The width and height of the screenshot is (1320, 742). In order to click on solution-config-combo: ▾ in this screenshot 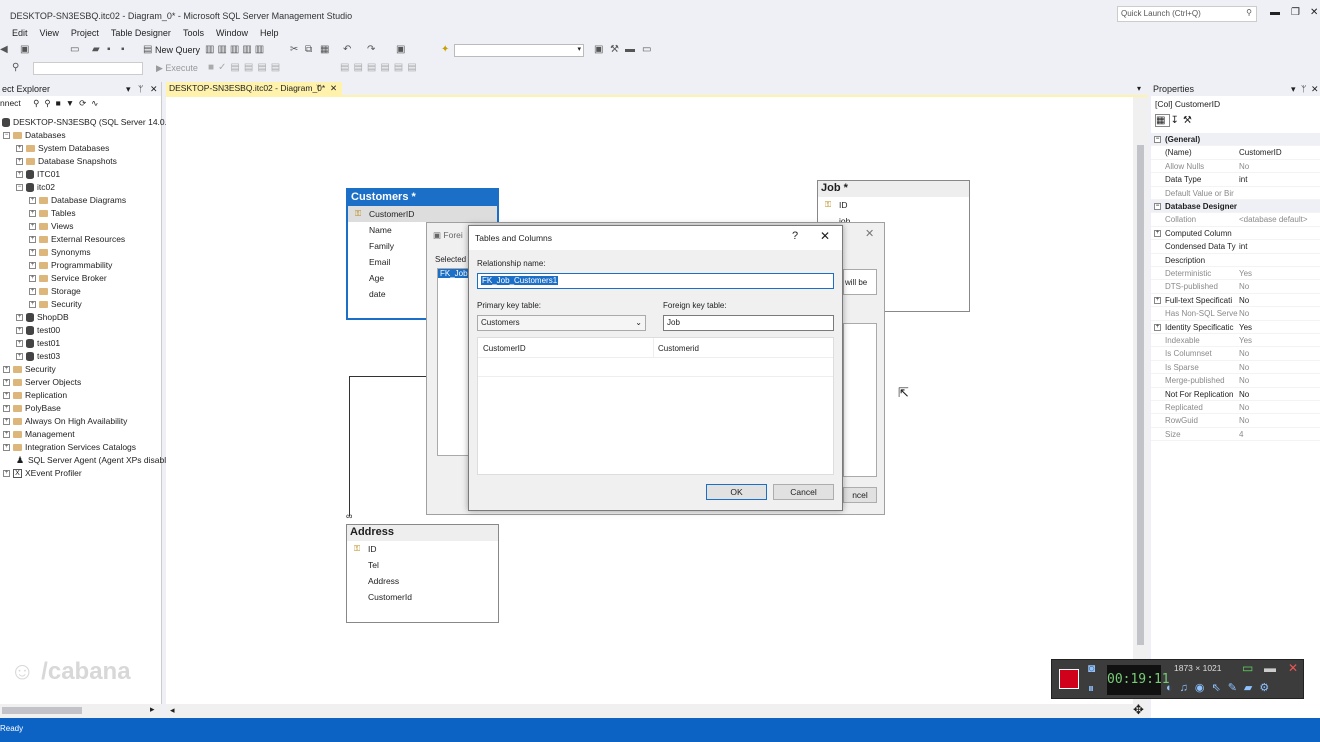, I will do `click(519, 50)`.